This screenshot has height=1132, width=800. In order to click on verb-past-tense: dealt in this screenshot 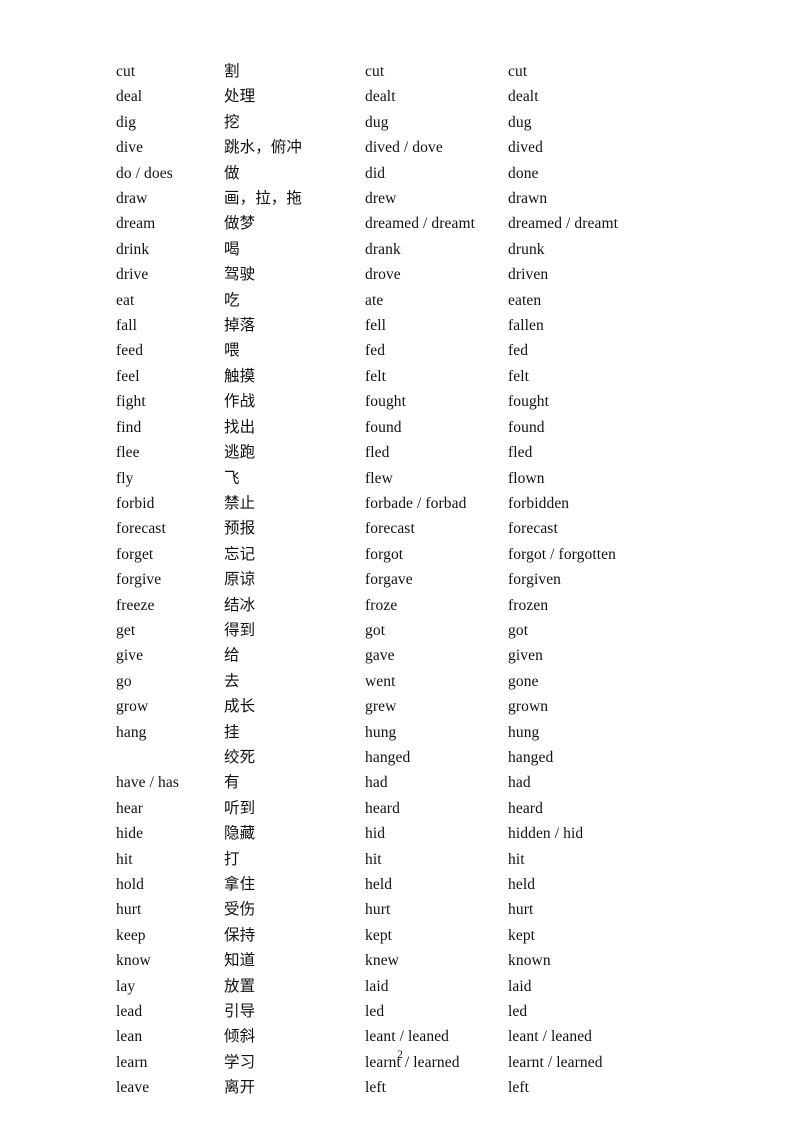, I will do `click(380, 97)`.